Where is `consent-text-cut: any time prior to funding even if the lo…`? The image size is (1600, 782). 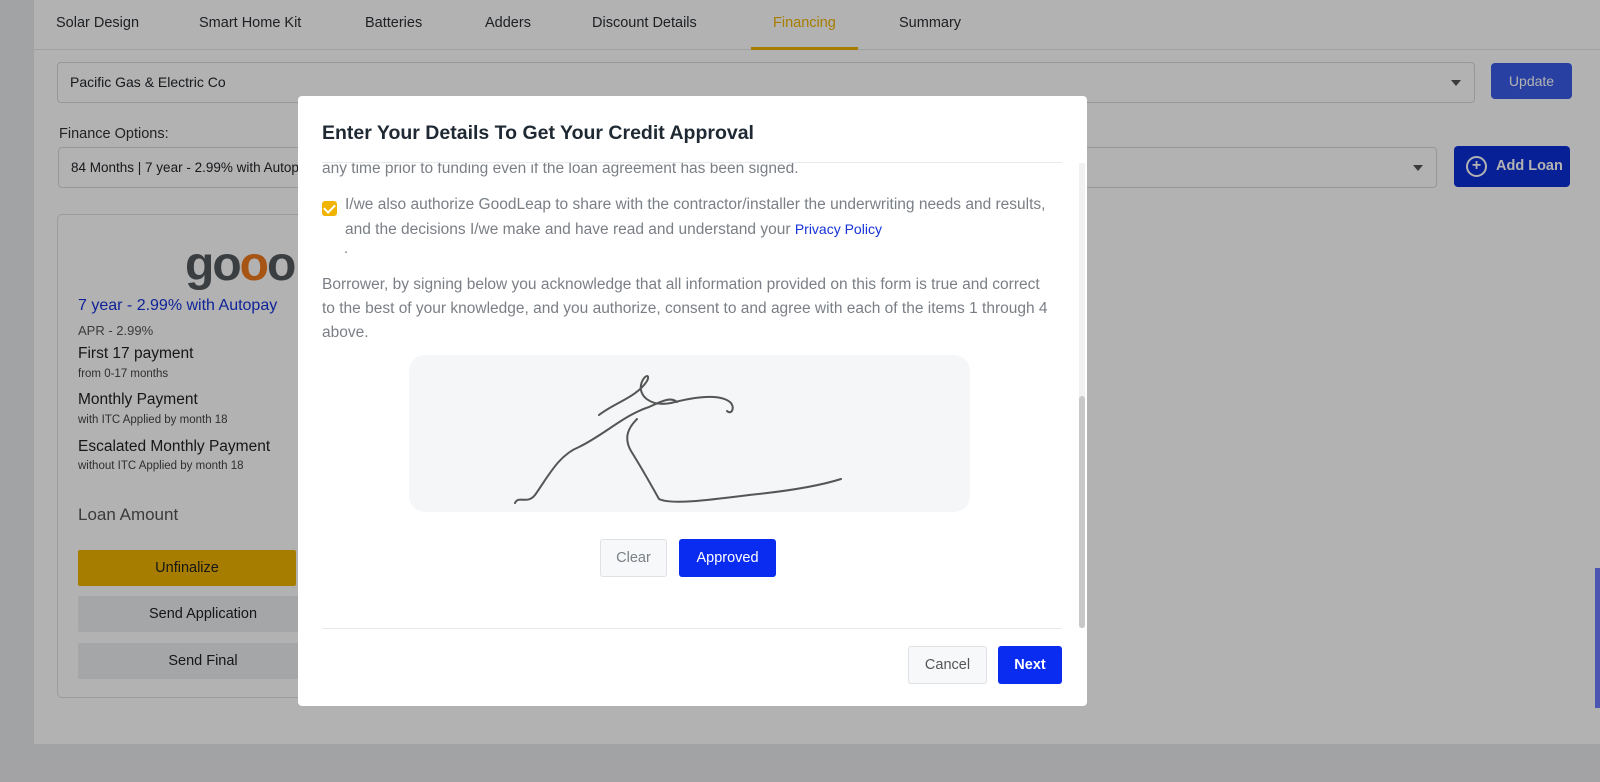 consent-text-cut: any time prior to funding even if the lo… is located at coordinates (560, 170).